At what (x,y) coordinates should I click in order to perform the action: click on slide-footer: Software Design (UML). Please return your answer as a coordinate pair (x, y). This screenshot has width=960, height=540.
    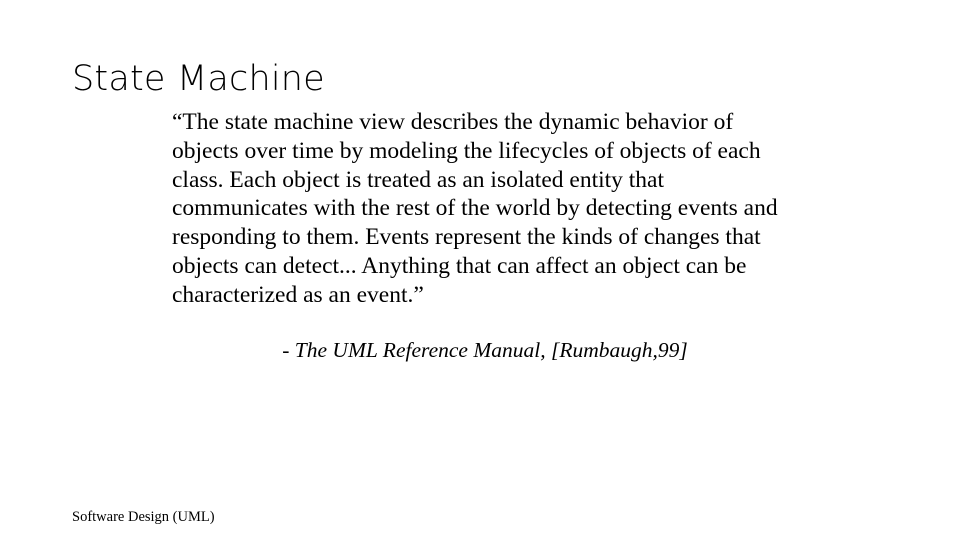
    Looking at the image, I should click on (143, 517).